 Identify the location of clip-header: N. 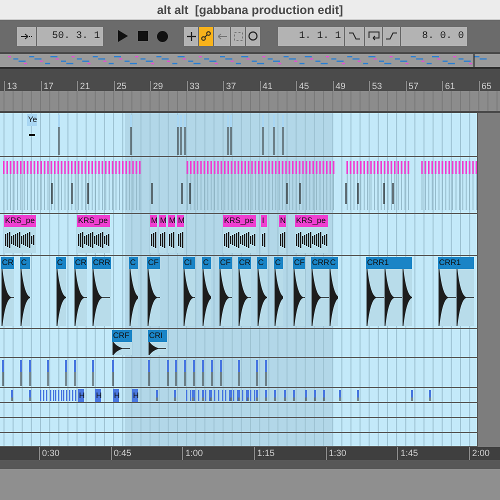
(282, 221).